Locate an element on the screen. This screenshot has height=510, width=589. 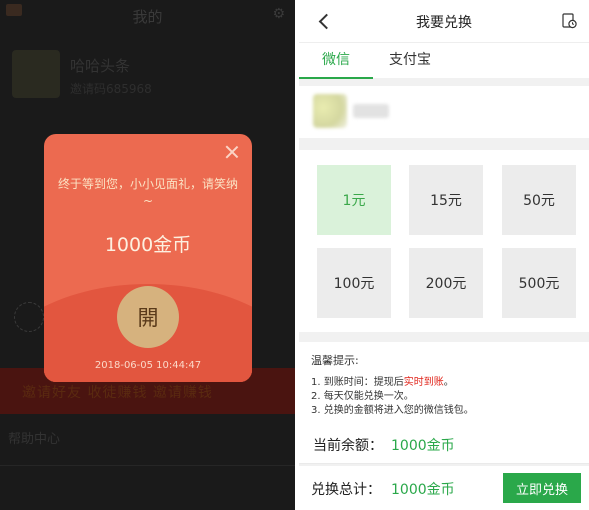
account-info is located at coordinates (444, 112).